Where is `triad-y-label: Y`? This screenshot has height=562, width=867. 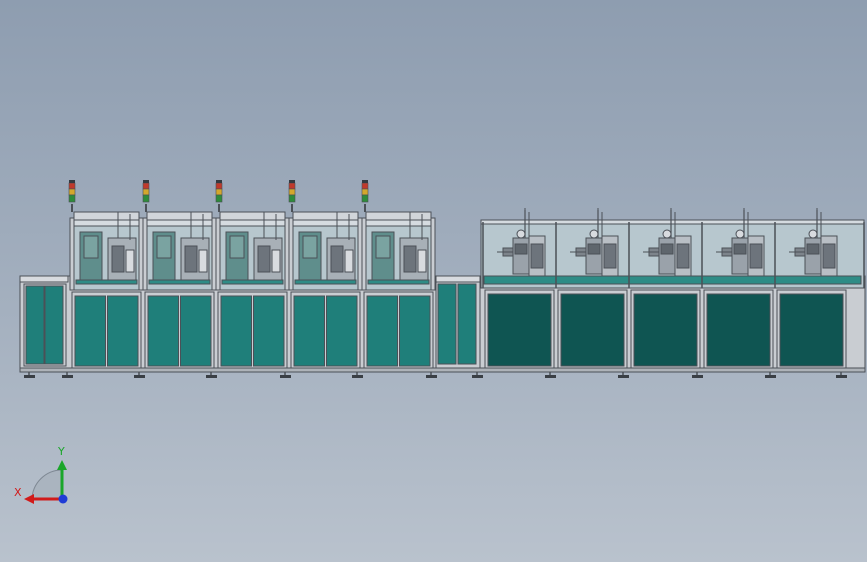
triad-y-label: Y is located at coordinates (61, 451).